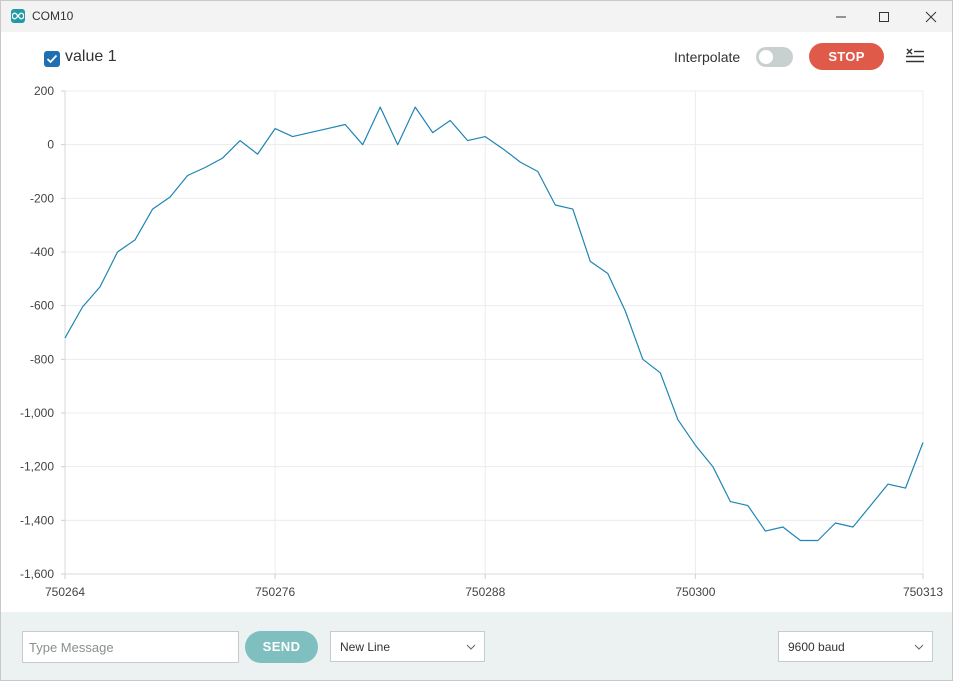 This screenshot has width=953, height=681. What do you see at coordinates (923, 592) in the screenshot?
I see `x-tick-label: 750313` at bounding box center [923, 592].